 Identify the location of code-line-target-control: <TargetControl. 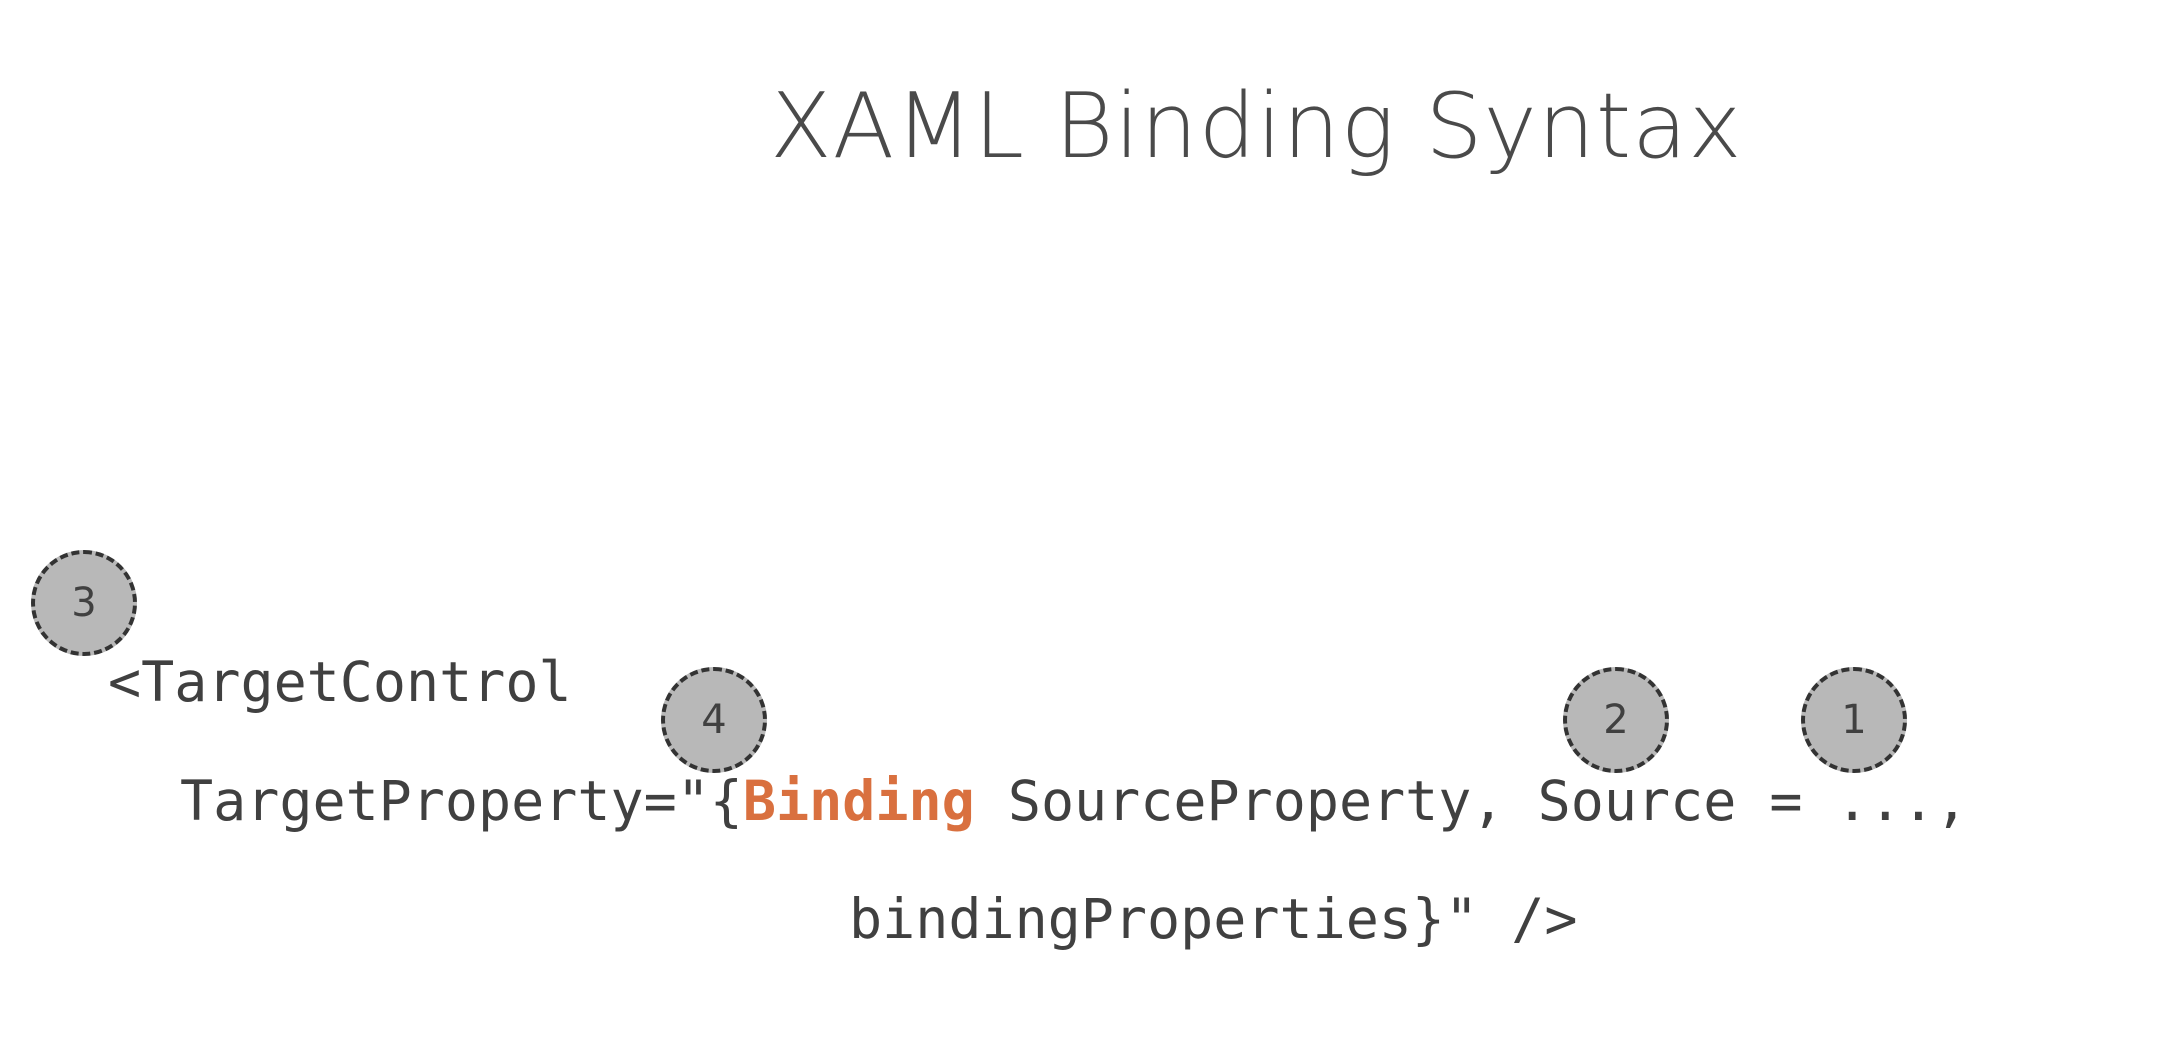
(340, 682).